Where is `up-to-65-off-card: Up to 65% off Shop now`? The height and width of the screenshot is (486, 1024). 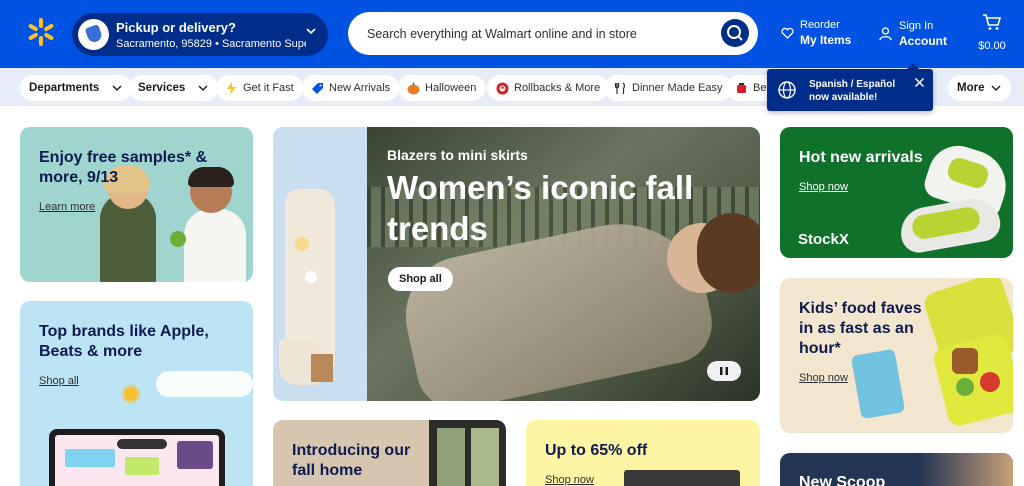
up-to-65-off-card: Up to 65% off Shop now is located at coordinates (643, 453).